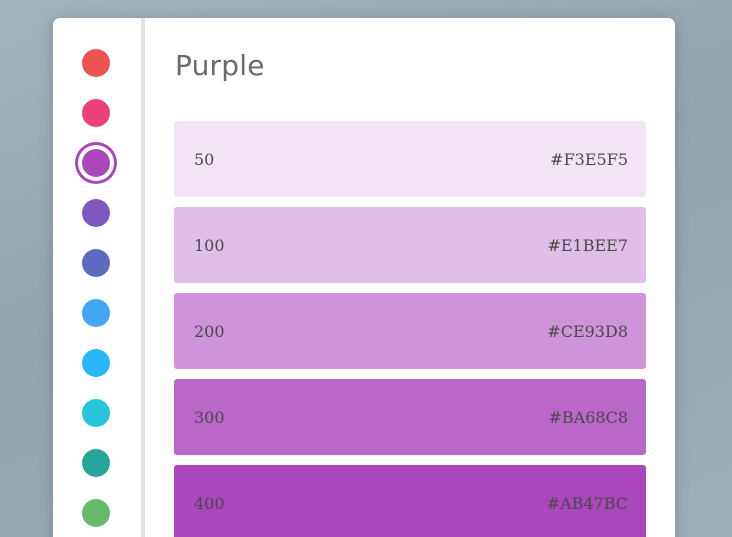 This screenshot has height=537, width=732. Describe the element at coordinates (587, 503) in the screenshot. I see `shade-hex-code: #AB47BC` at that location.